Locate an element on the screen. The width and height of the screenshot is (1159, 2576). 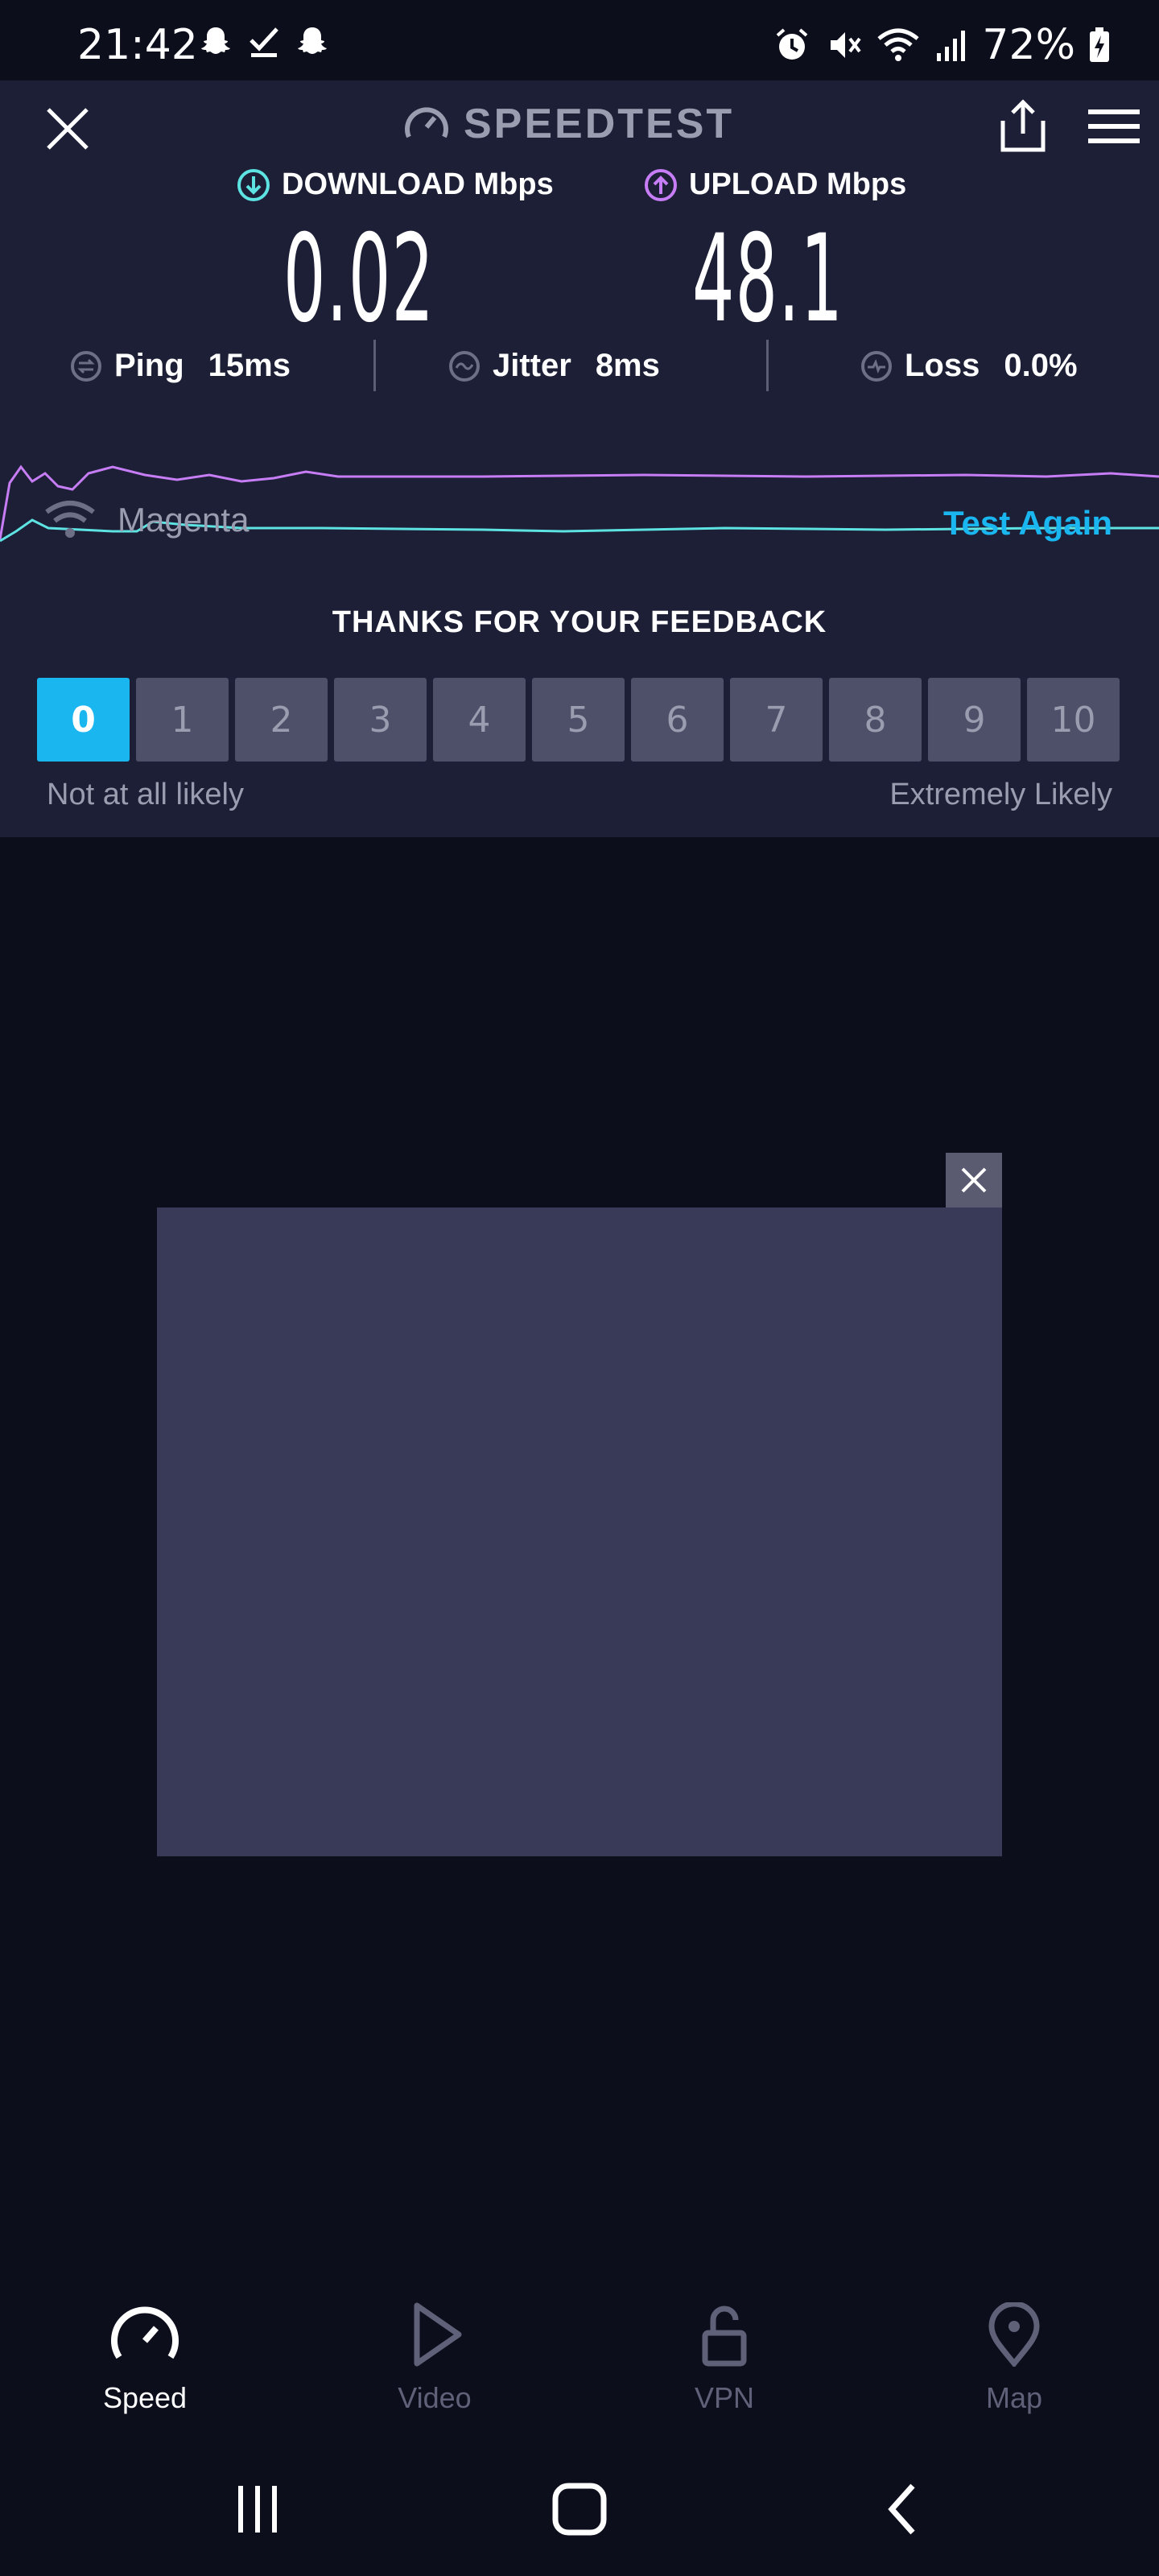
ad-close-button is located at coordinates (974, 1180).